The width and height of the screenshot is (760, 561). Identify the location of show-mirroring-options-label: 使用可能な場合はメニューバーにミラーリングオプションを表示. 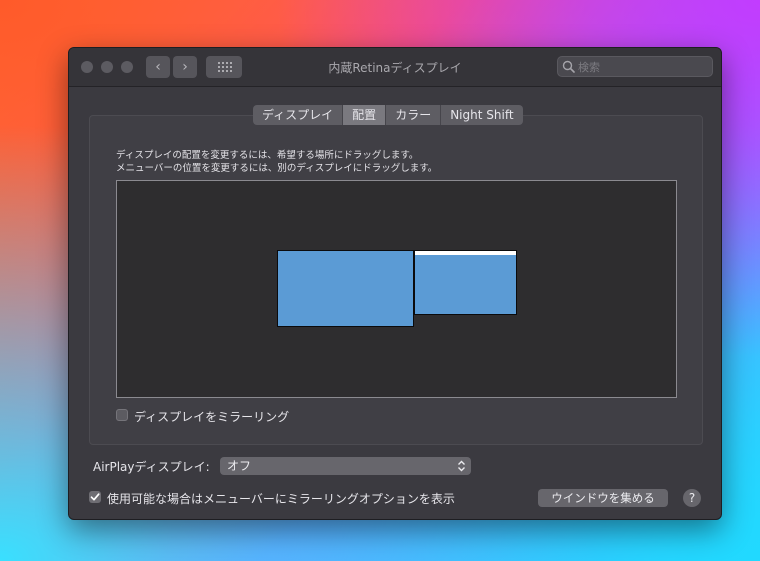
(281, 499).